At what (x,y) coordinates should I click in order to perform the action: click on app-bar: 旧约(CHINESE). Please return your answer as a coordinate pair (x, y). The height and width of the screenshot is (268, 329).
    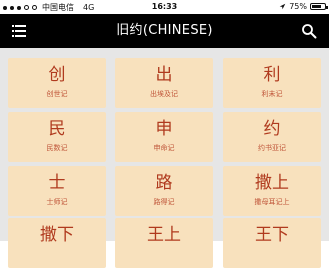
    Looking at the image, I should click on (164, 31).